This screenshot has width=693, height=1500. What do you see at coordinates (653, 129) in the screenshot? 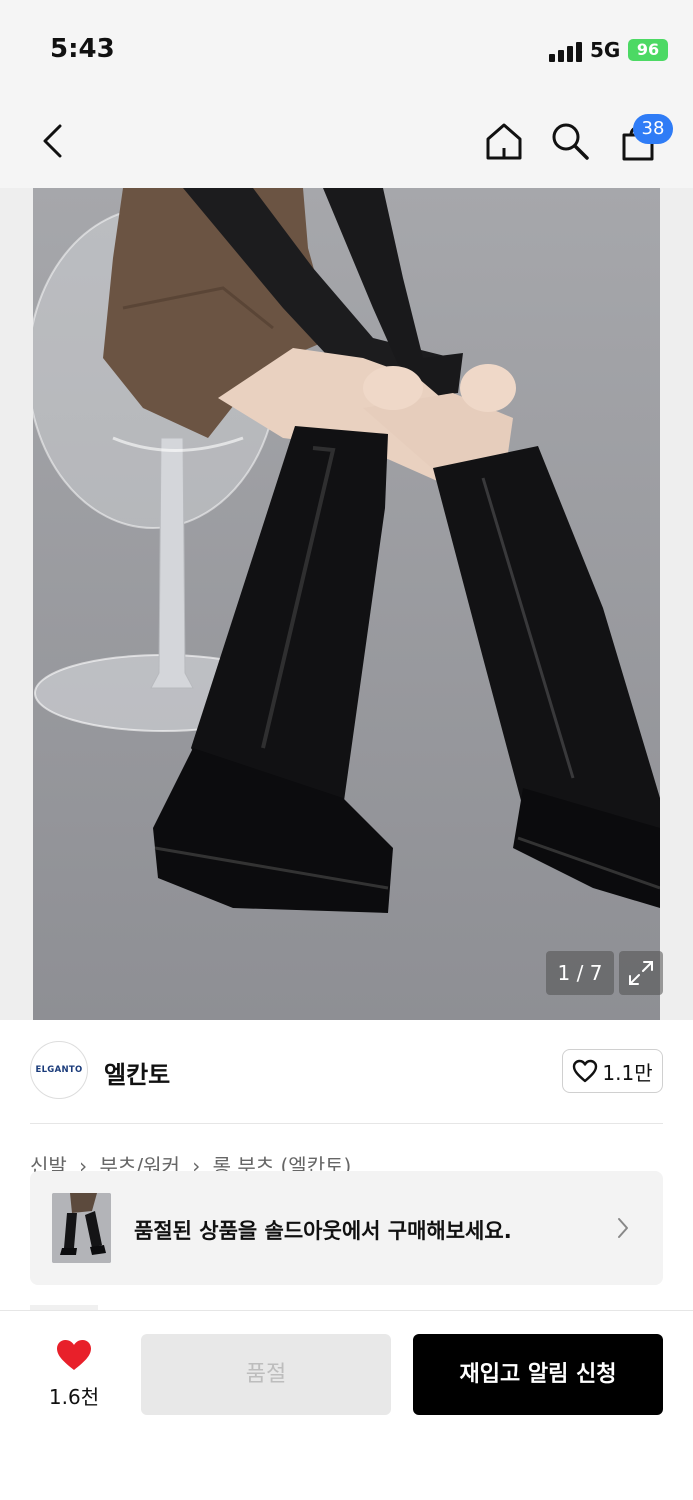
I see `cart-count-badge: 38` at bounding box center [653, 129].